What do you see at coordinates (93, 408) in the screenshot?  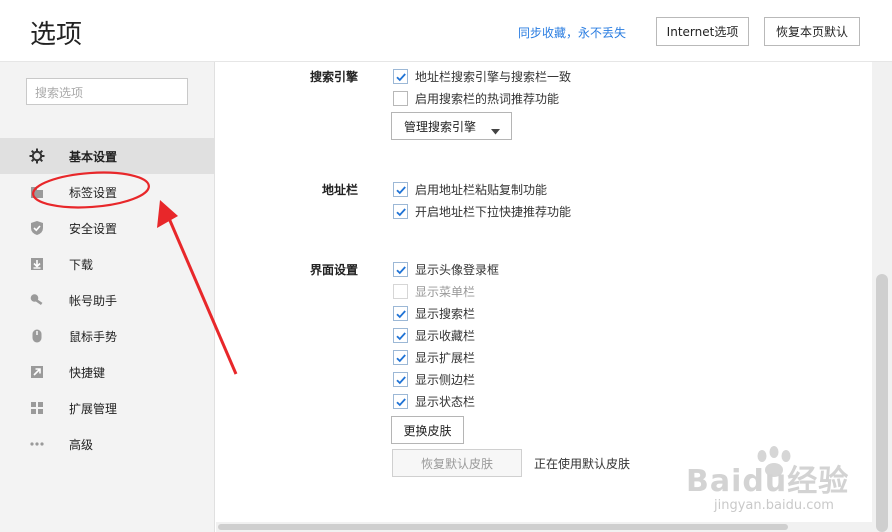 I see `sidebar-item-label: 扩展管理` at bounding box center [93, 408].